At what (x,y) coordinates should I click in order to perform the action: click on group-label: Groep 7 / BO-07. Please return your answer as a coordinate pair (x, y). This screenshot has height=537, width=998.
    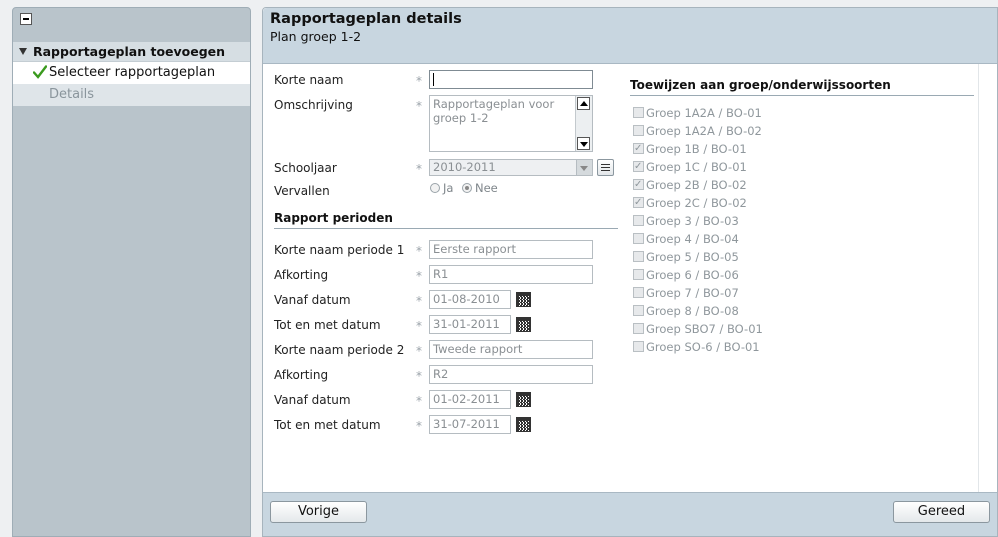
    Looking at the image, I should click on (692, 293).